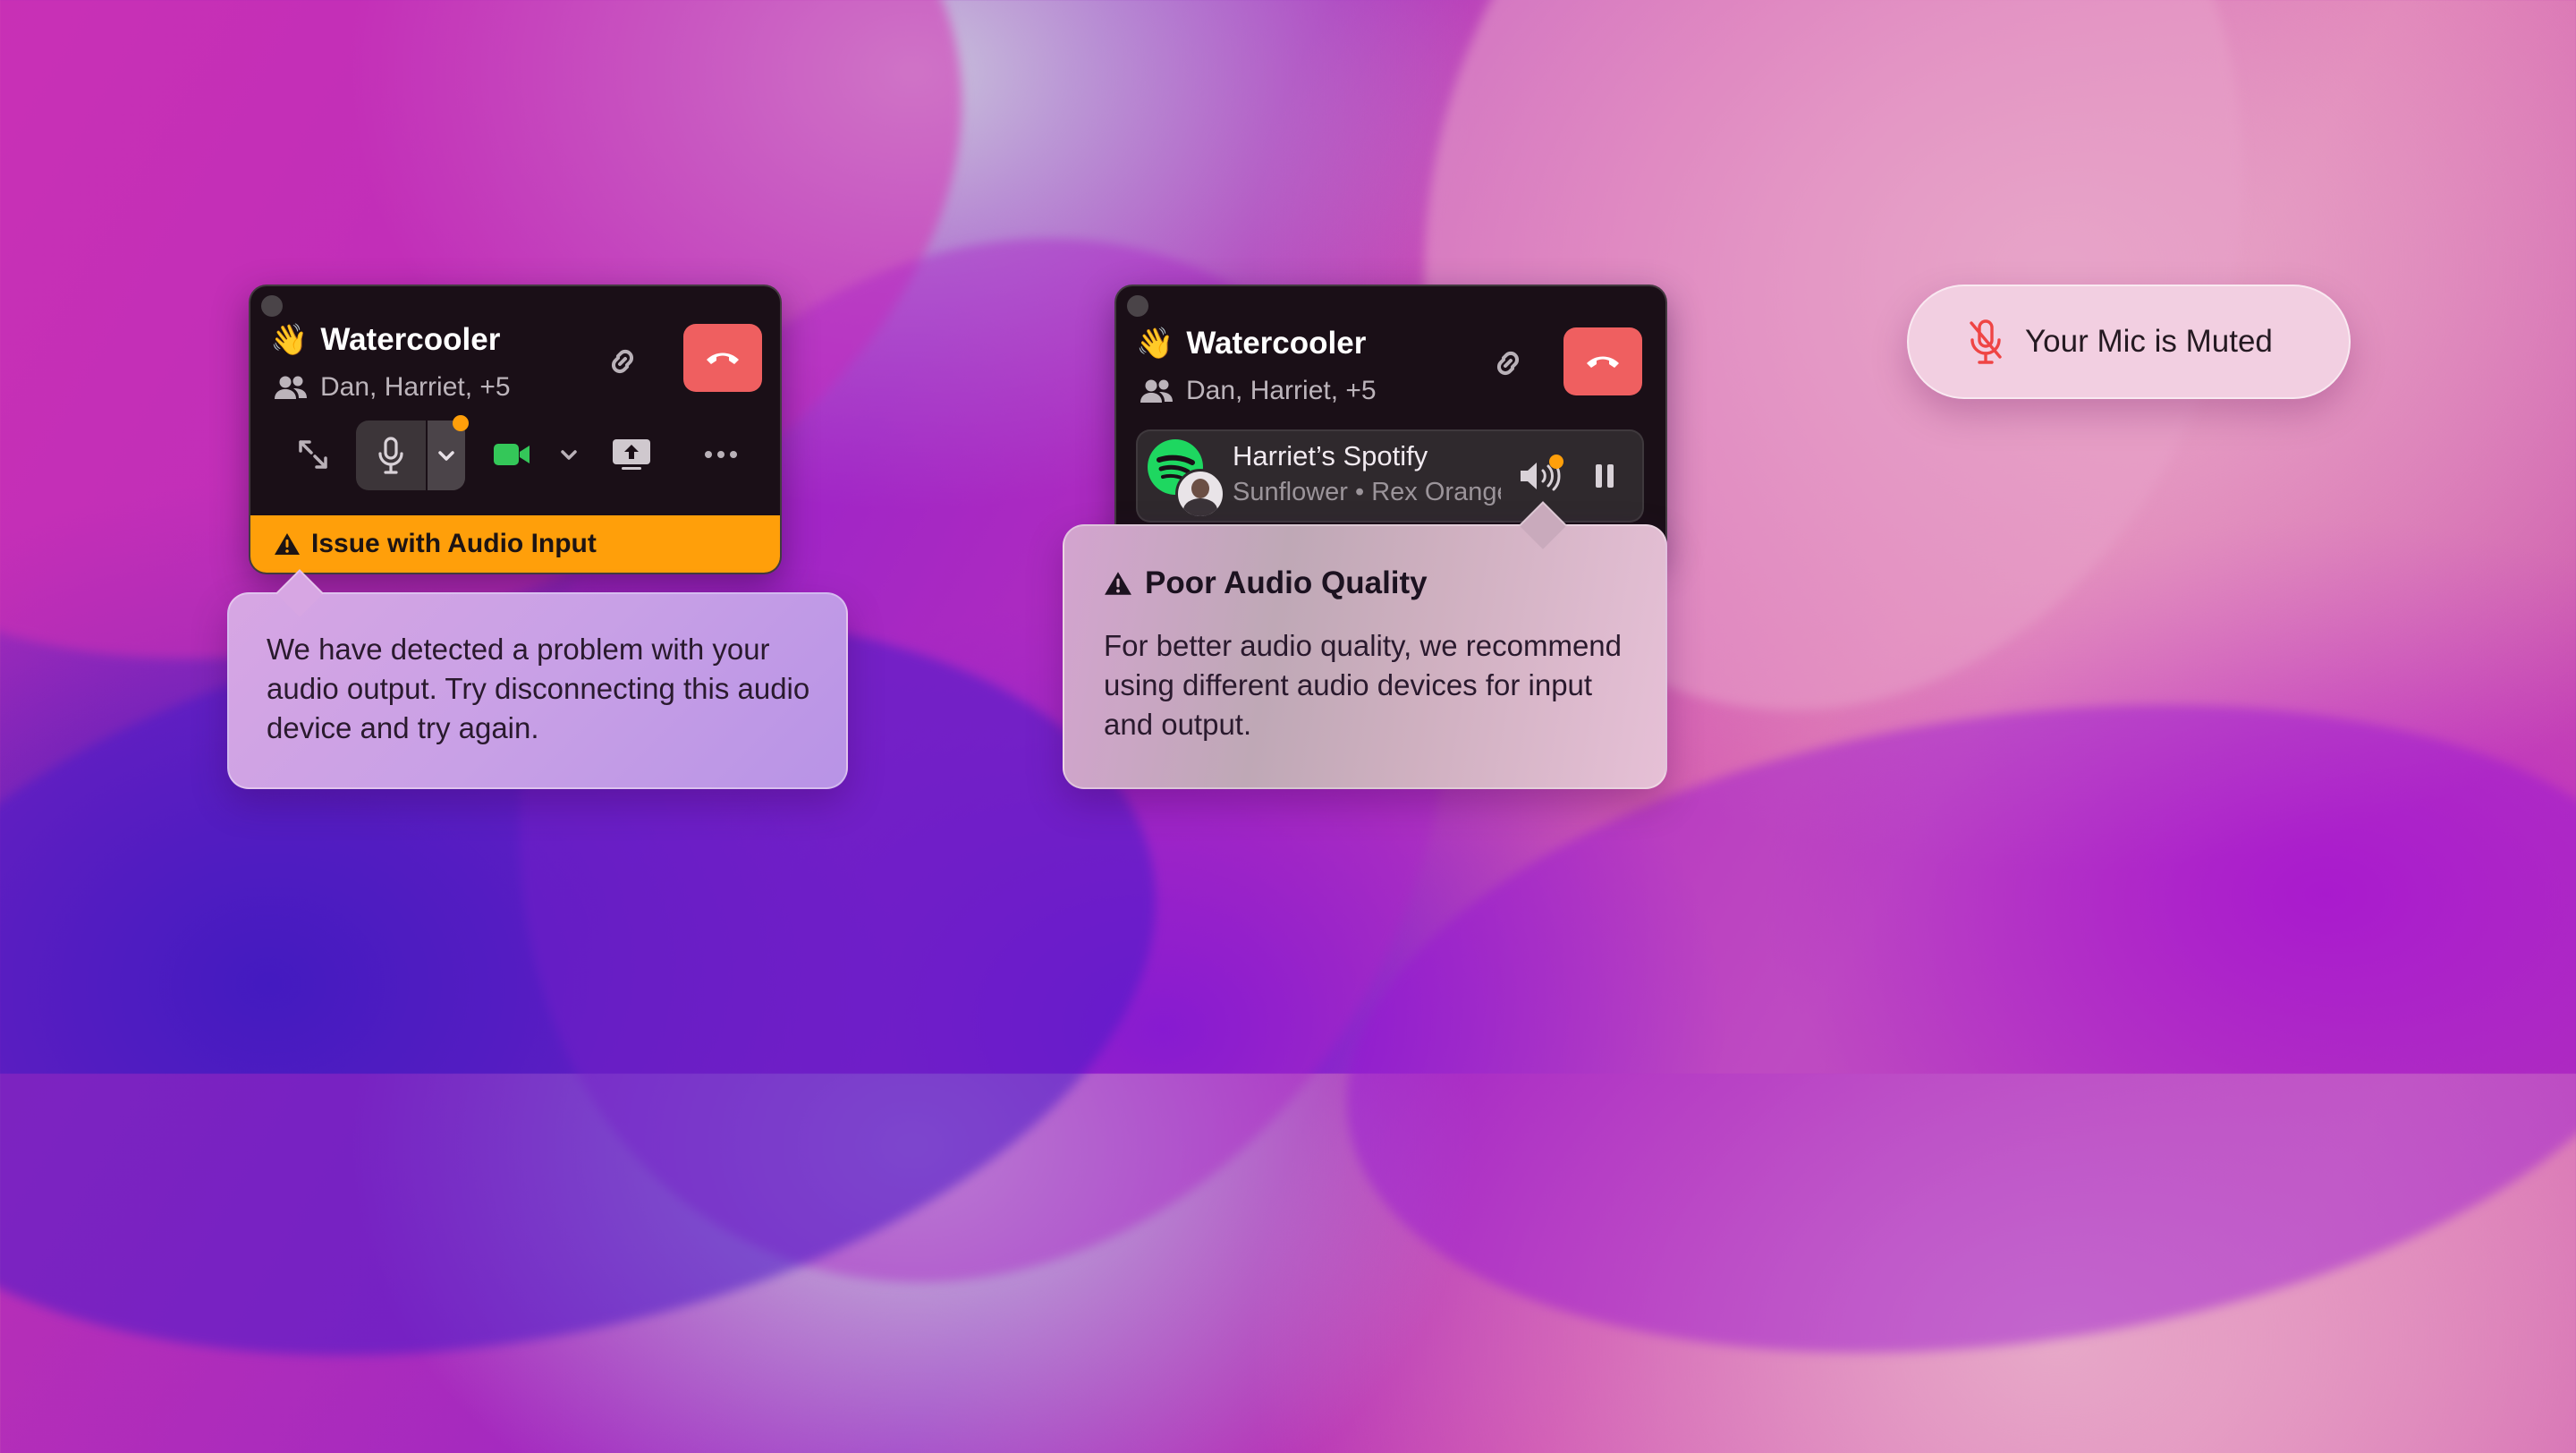 This screenshot has height=1453, width=2576. I want to click on mic-muted-pill: Your Mic is Muted, so click(2129, 342).